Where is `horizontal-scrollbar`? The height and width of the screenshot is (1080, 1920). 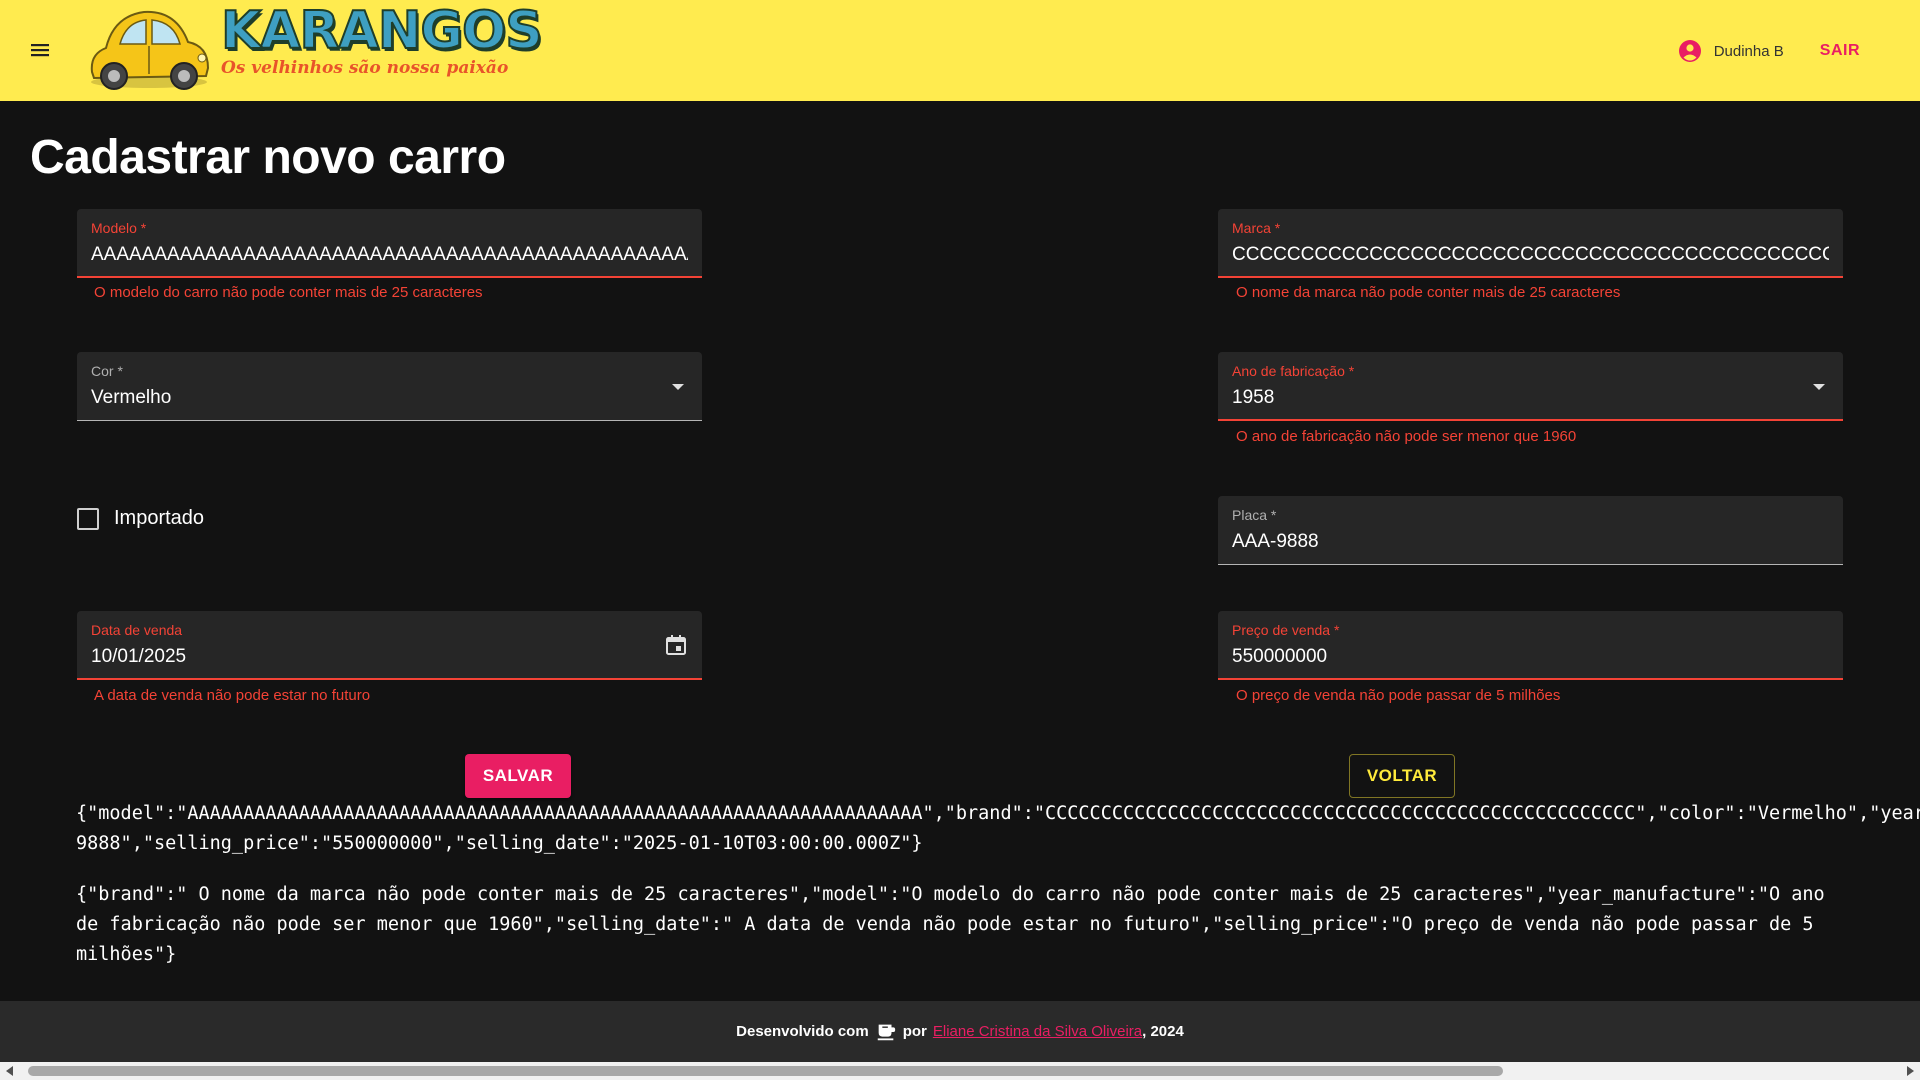
horizontal-scrollbar is located at coordinates (960, 1071).